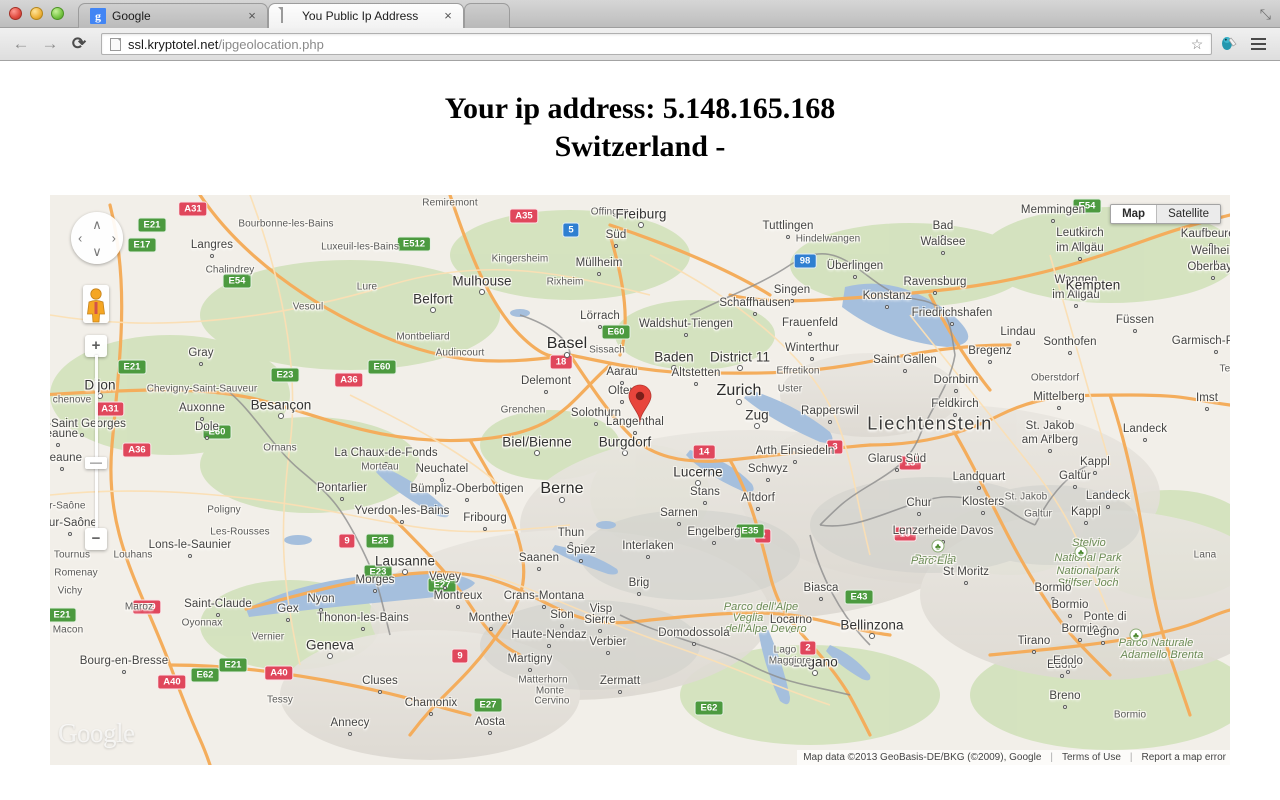  I want to click on fullscreen-icon: ⤡, so click(1265, 14).